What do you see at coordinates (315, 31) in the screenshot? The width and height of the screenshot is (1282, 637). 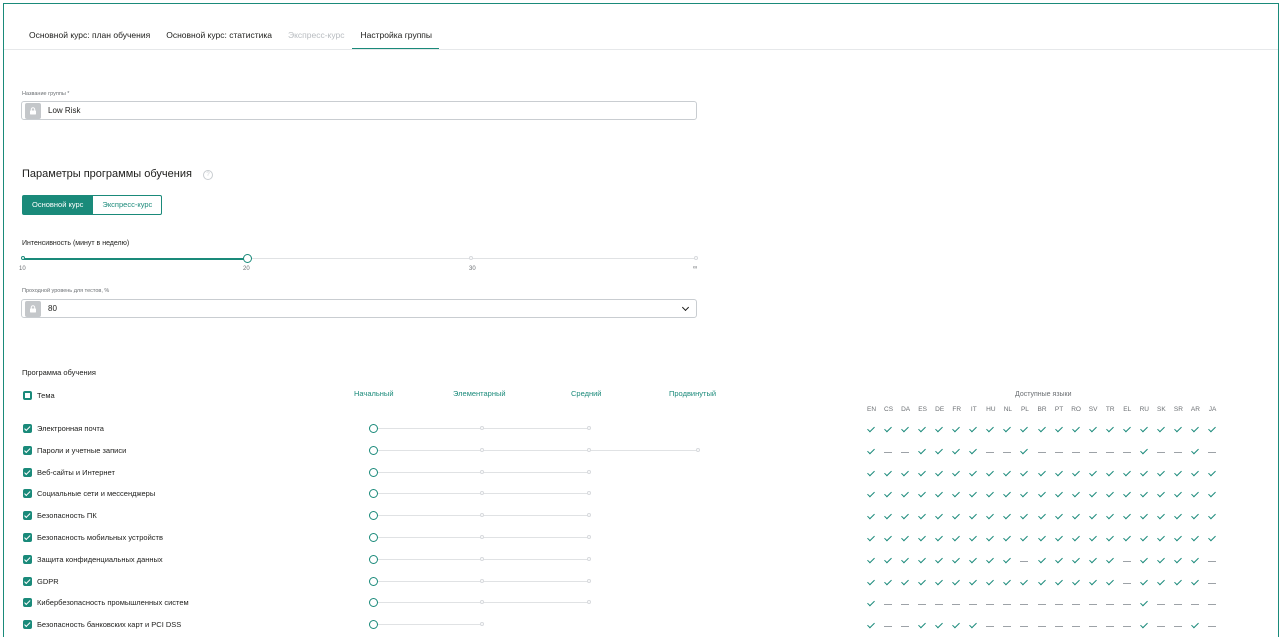 I see `tab-express-course: Экспресс-курс` at bounding box center [315, 31].